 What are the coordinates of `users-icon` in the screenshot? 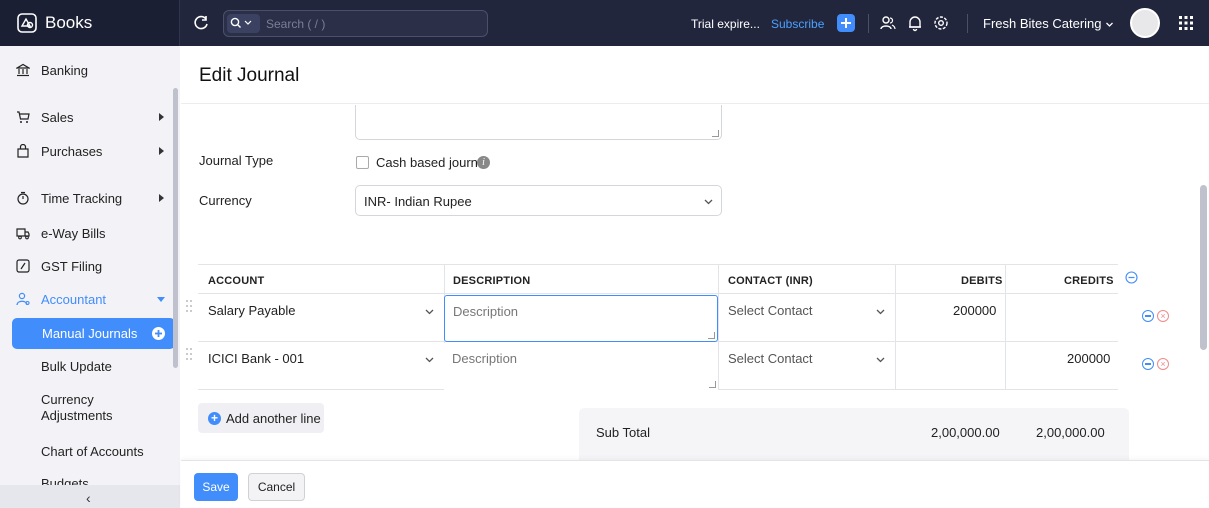 It's located at (888, 23).